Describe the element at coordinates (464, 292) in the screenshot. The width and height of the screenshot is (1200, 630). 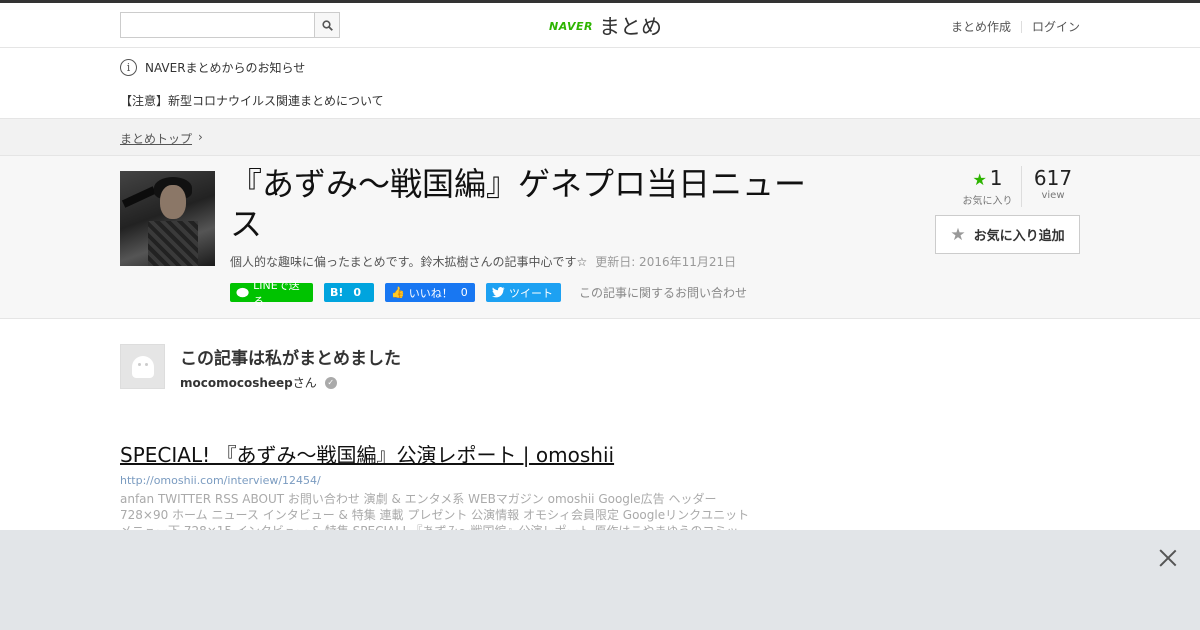
I see `like-count: 0` at that location.